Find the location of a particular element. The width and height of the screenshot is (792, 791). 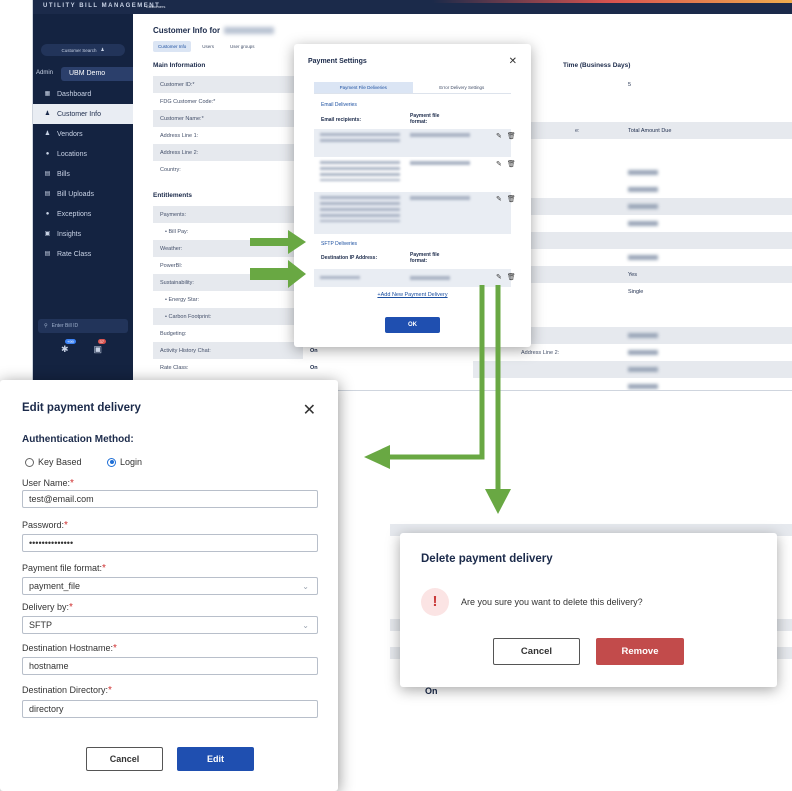

sidebar-item-dashboard: ▦ Dashboard is located at coordinates (83, 94).